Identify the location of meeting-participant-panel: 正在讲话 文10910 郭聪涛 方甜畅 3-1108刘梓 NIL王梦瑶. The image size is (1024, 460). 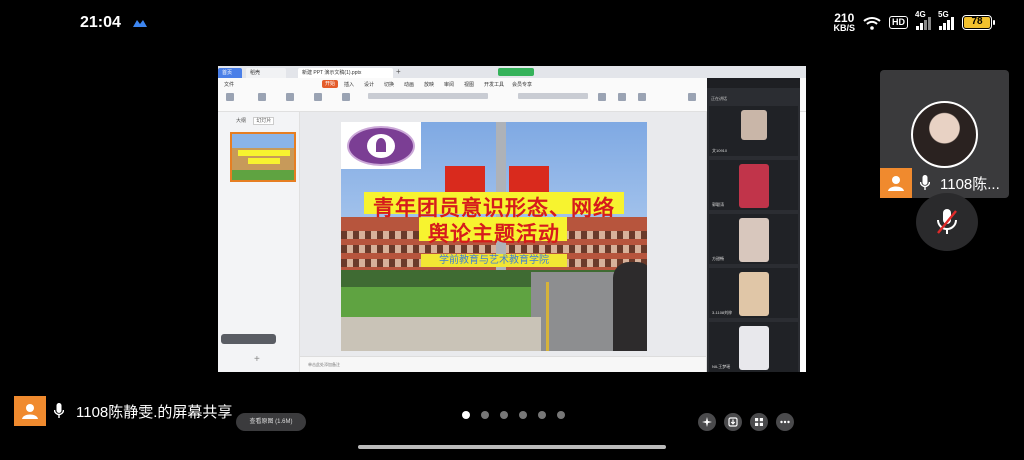
(753, 225).